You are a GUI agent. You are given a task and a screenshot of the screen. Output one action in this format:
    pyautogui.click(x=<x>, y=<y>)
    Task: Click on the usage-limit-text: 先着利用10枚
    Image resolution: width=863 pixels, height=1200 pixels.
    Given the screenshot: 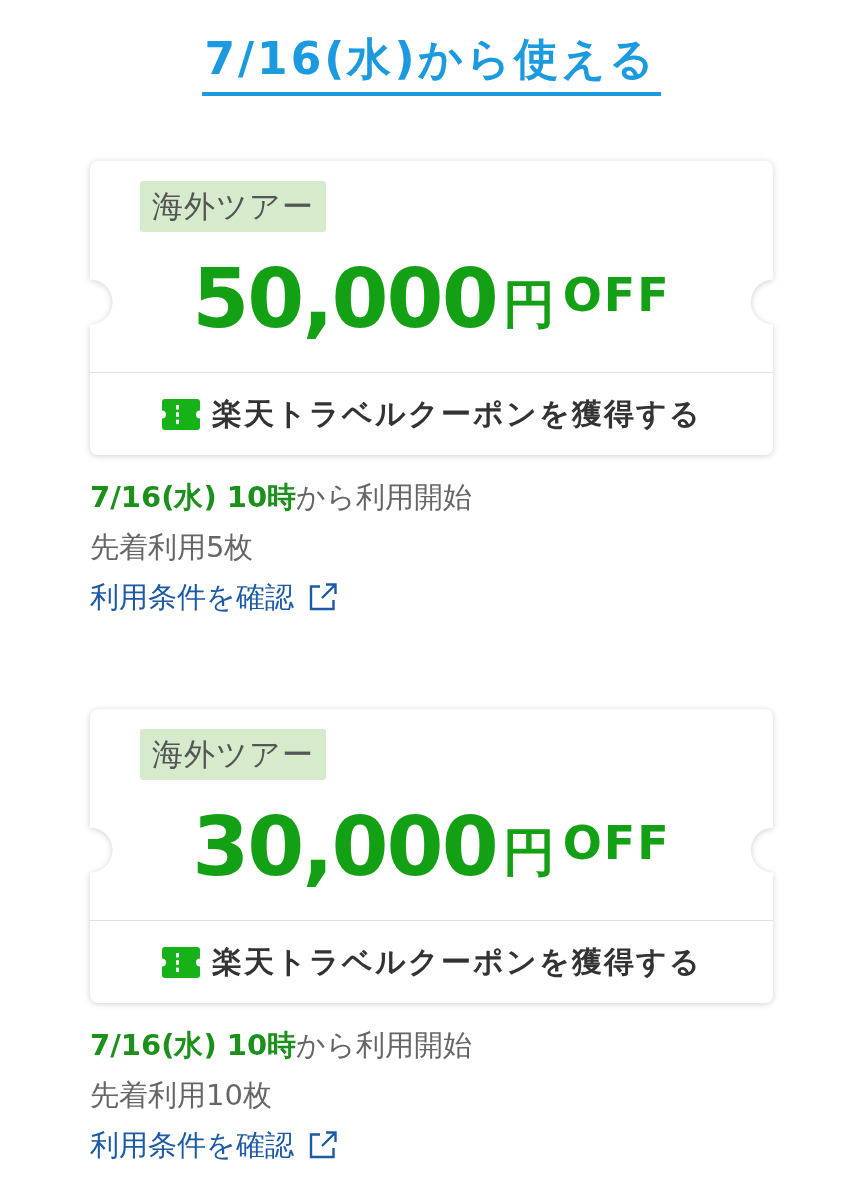 What is the action you would take?
    pyautogui.click(x=181, y=1095)
    